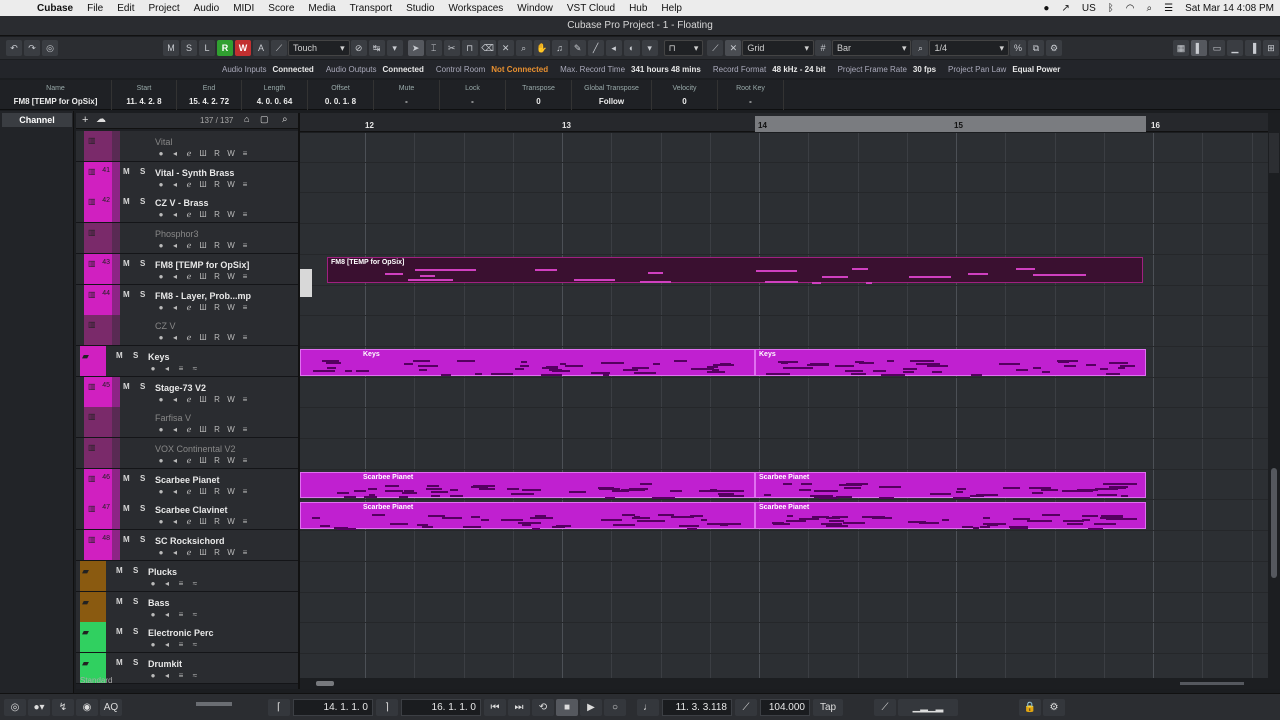 Image resolution: width=1280 pixels, height=720 pixels. What do you see at coordinates (685, 95) in the screenshot?
I see `info-velocity: Velocity 0` at bounding box center [685, 95].